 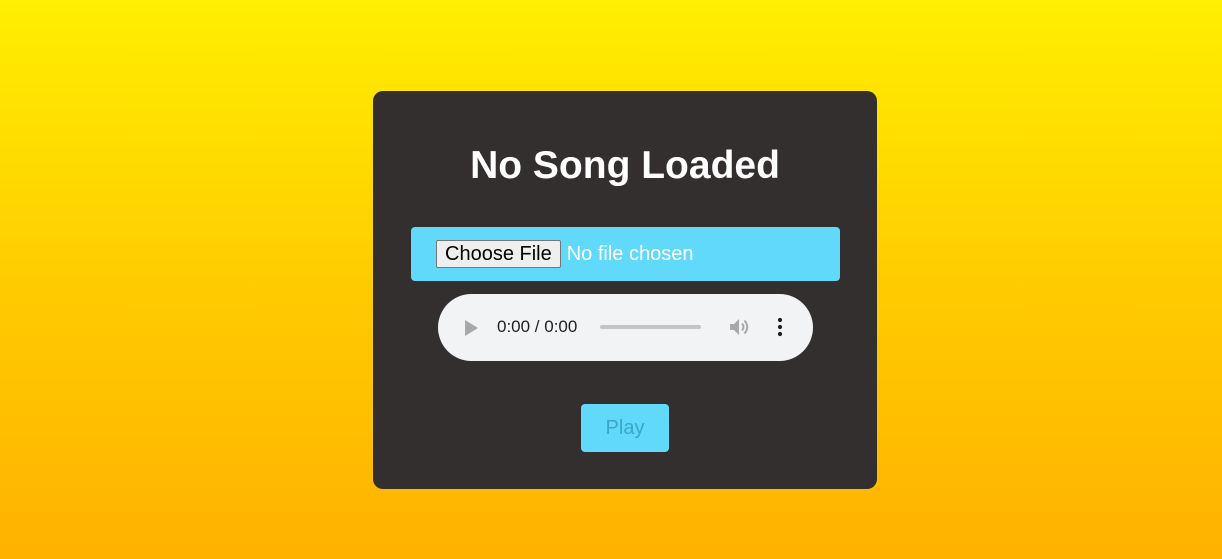 I want to click on file-status-text: No file chosen, so click(x=630, y=253).